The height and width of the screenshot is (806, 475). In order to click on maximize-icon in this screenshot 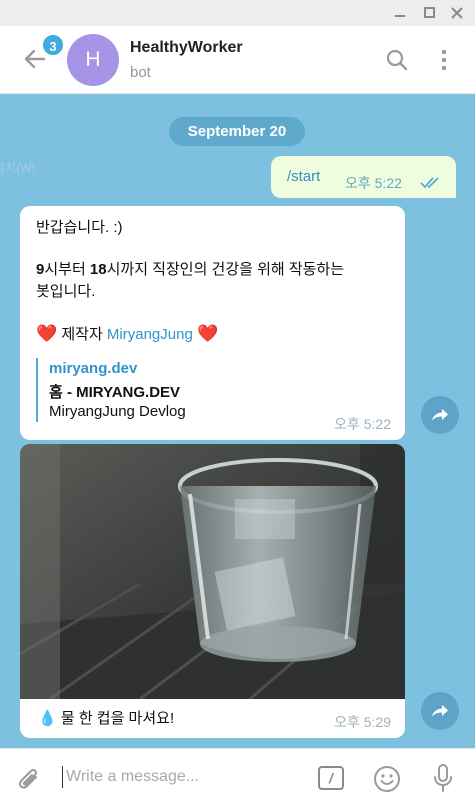, I will do `click(429, 12)`.